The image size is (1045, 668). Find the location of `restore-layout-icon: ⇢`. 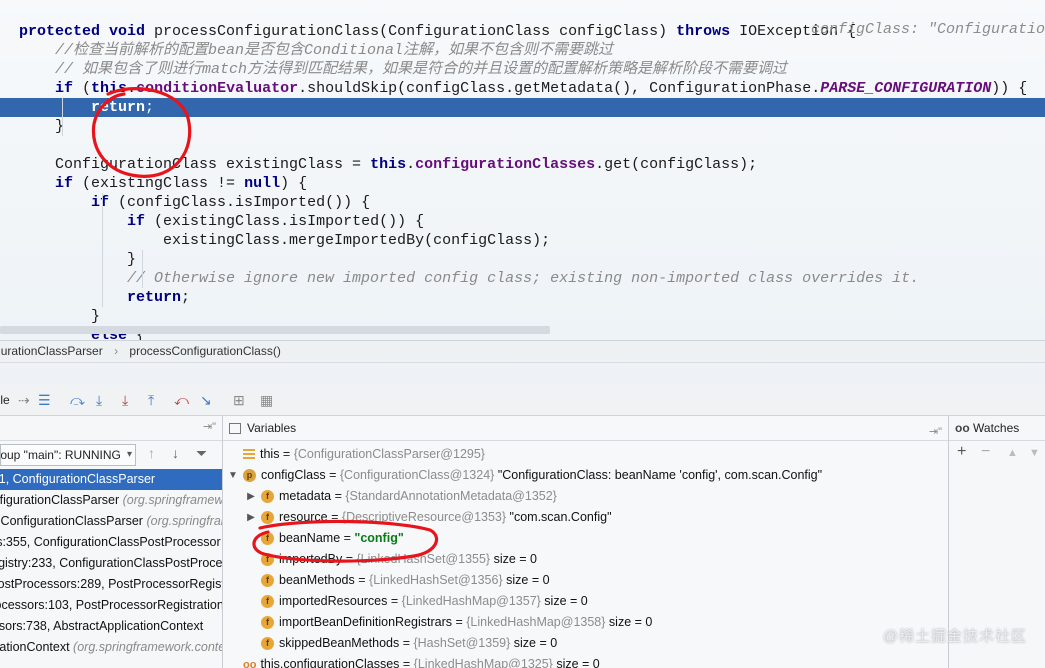

restore-layout-icon: ⇢ is located at coordinates (24, 400).